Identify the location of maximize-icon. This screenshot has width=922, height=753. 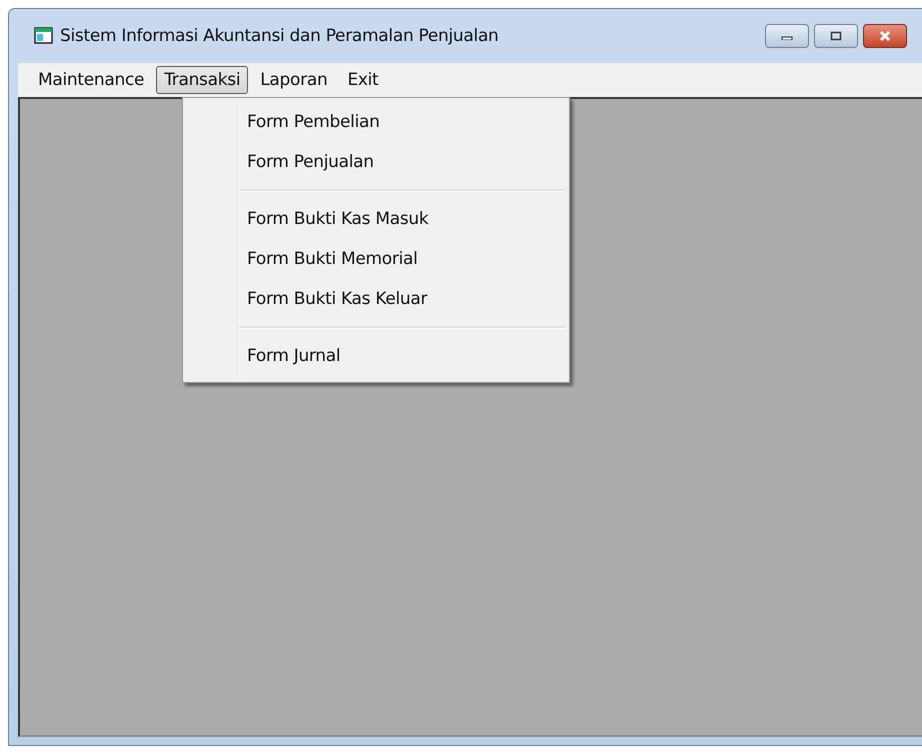
(836, 36).